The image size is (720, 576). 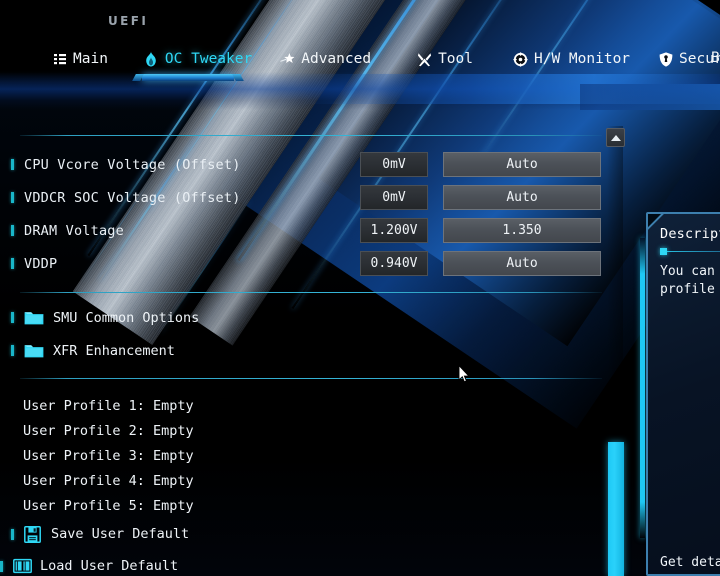 I want to click on scroll-up-icon, so click(x=615, y=137).